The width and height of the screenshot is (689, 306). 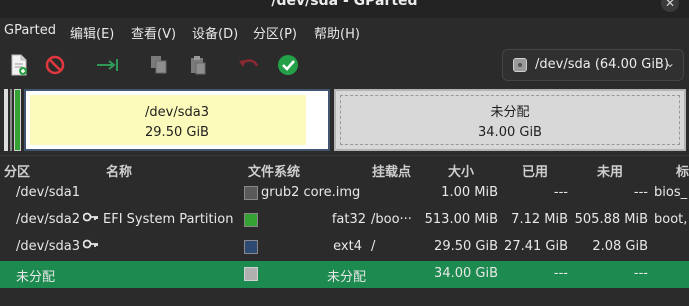 I want to click on name-cell: EFI System Partition, so click(x=168, y=219).